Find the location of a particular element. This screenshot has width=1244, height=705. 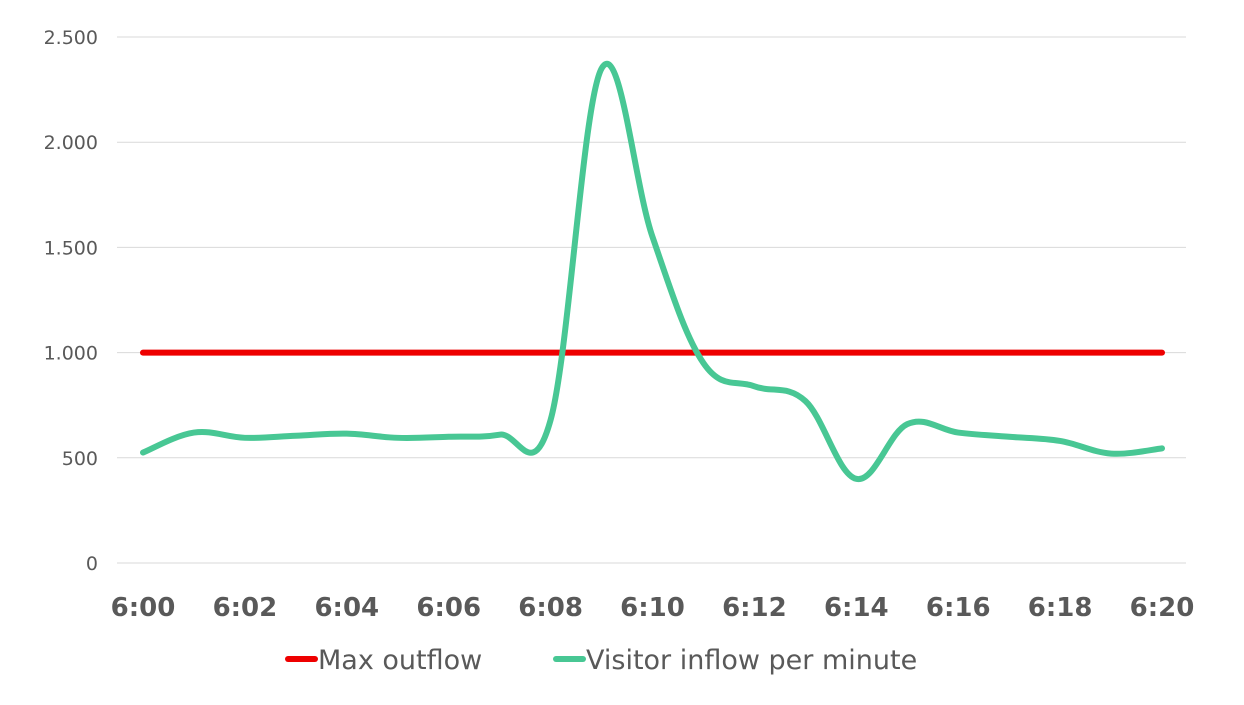

y-tick-label: 0 is located at coordinates (92, 564).